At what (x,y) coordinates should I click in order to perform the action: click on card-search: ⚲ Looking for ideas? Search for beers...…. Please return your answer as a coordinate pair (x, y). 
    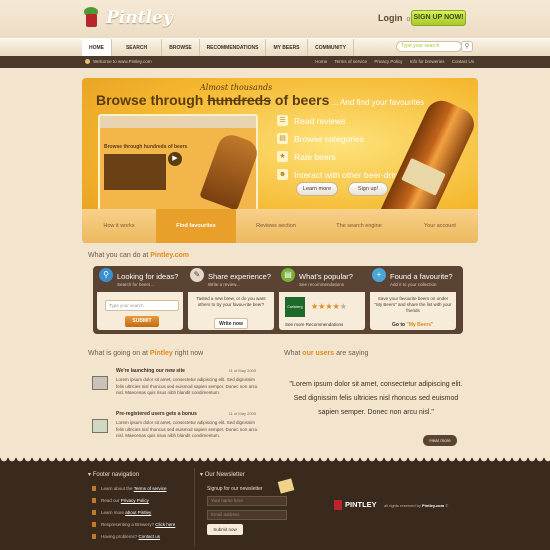
    Looking at the image, I should click on (140, 299).